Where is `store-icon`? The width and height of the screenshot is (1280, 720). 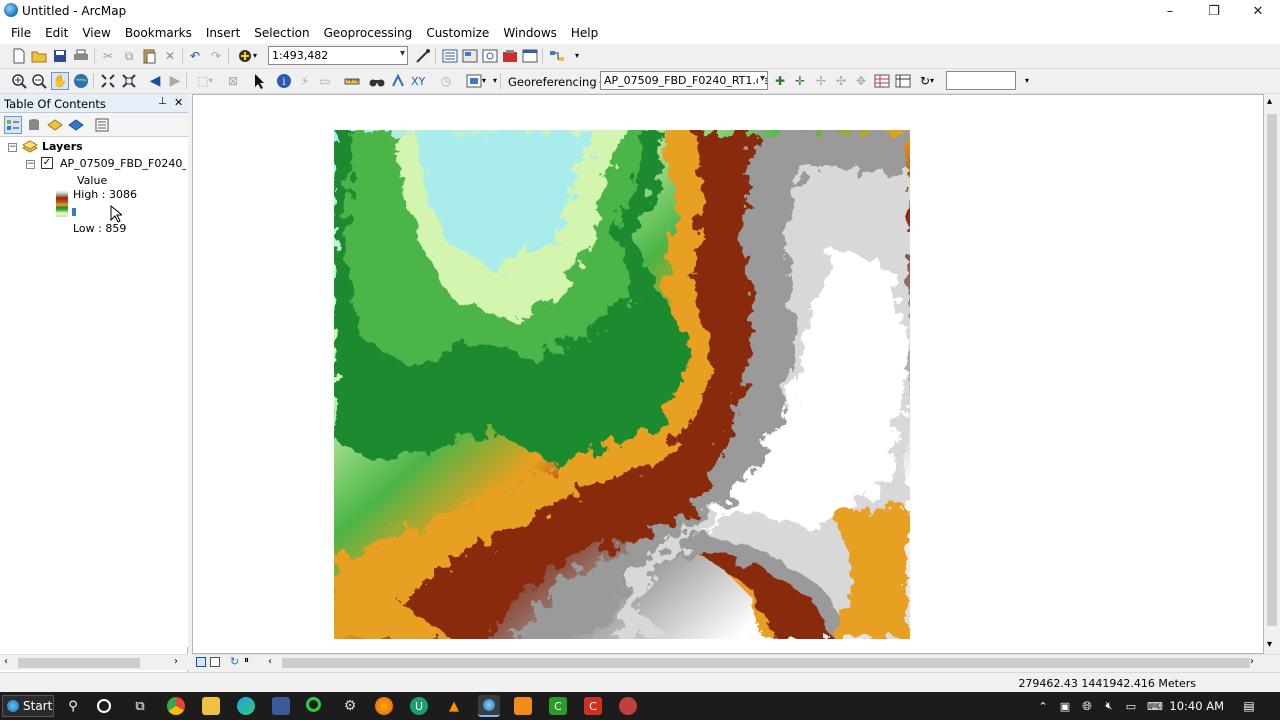
store-icon is located at coordinates (281, 706).